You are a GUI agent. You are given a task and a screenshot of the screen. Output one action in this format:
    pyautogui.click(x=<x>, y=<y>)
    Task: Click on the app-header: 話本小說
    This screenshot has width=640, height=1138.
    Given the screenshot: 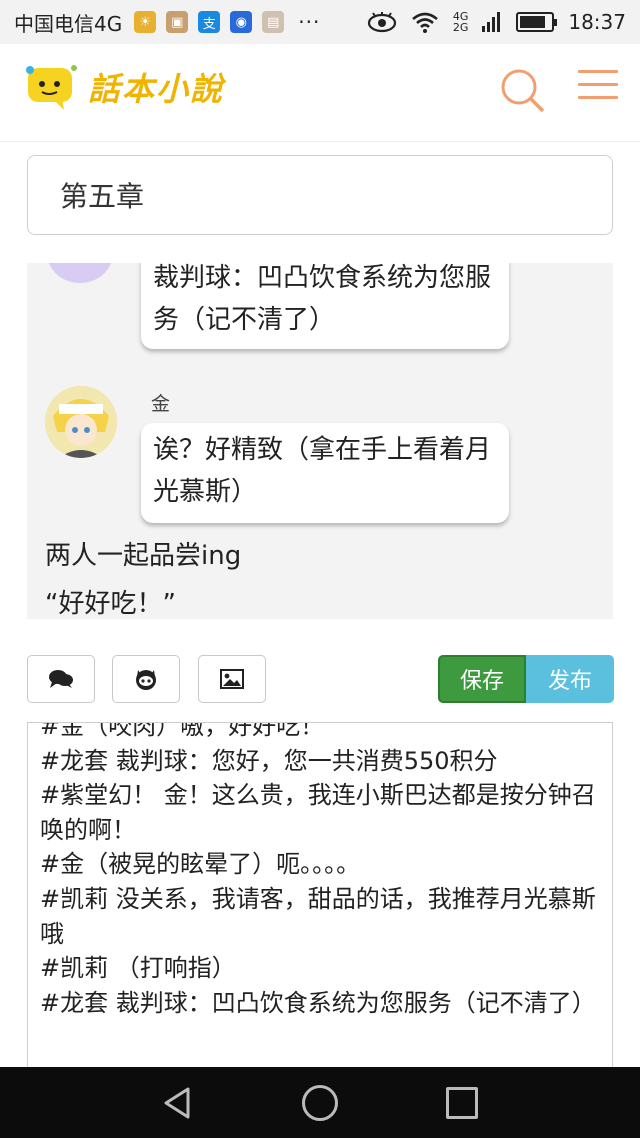 What is the action you would take?
    pyautogui.click(x=320, y=93)
    